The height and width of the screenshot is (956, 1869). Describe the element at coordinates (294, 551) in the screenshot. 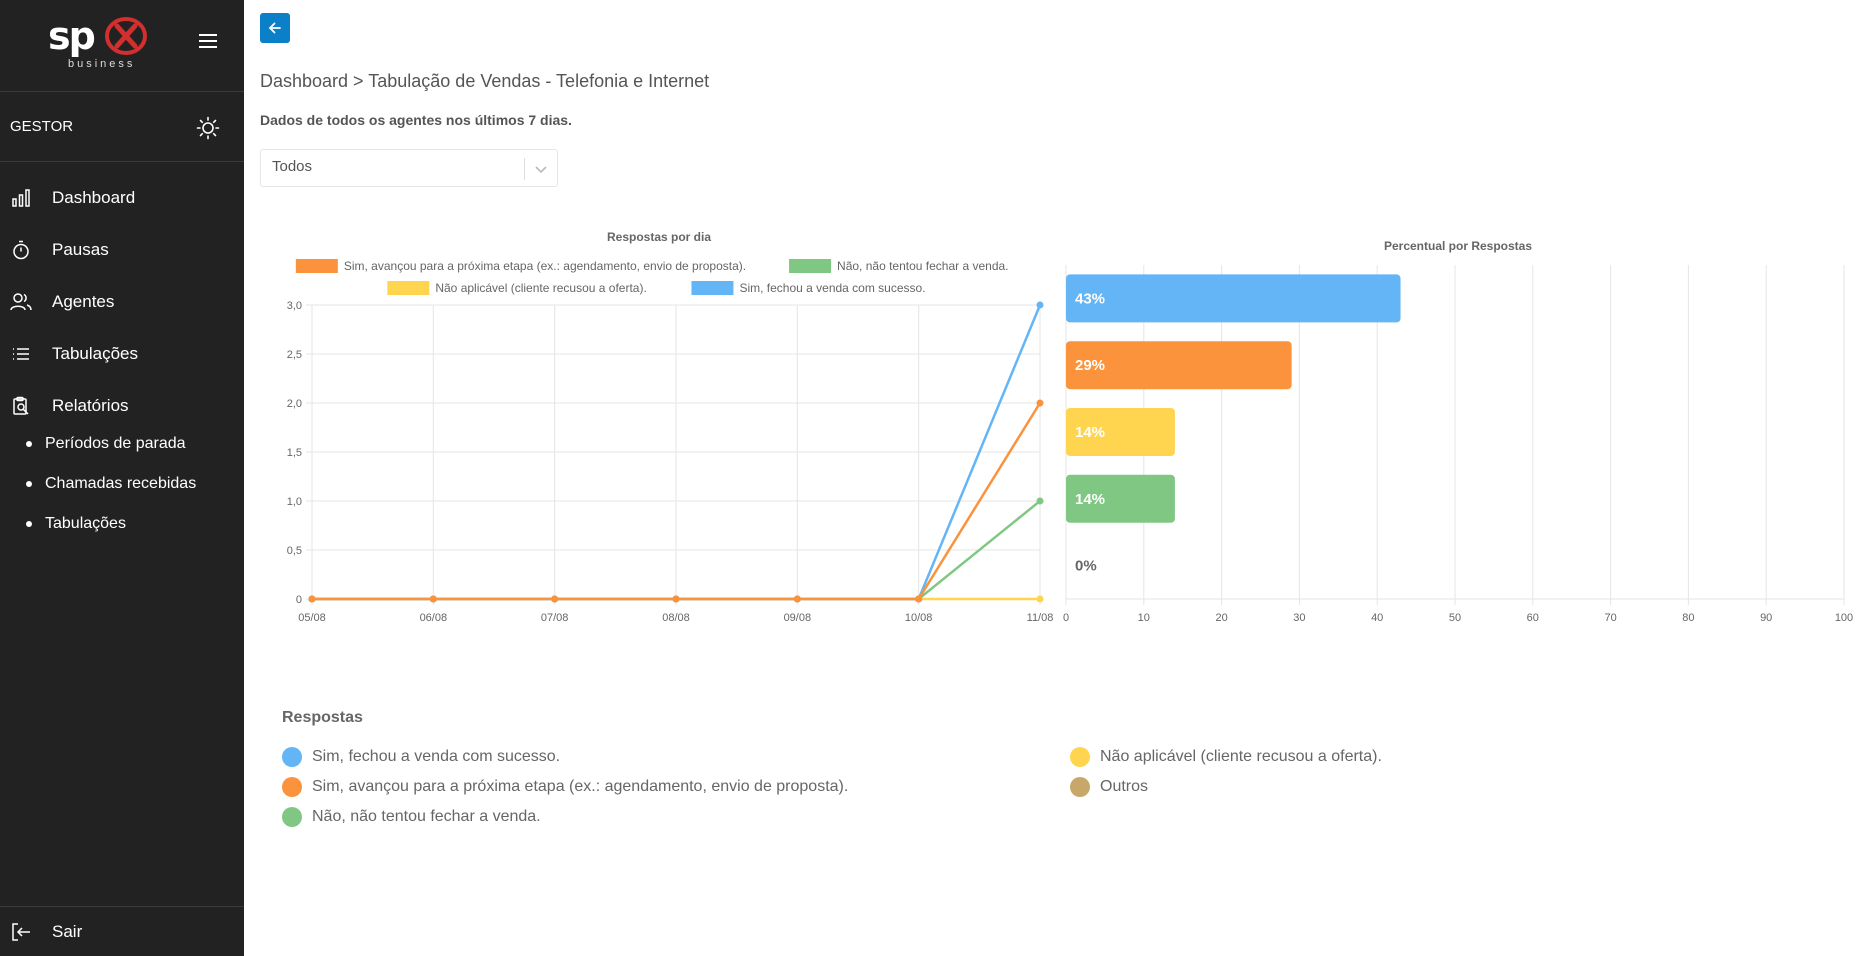

I see `y-tick-label: 0,5` at that location.